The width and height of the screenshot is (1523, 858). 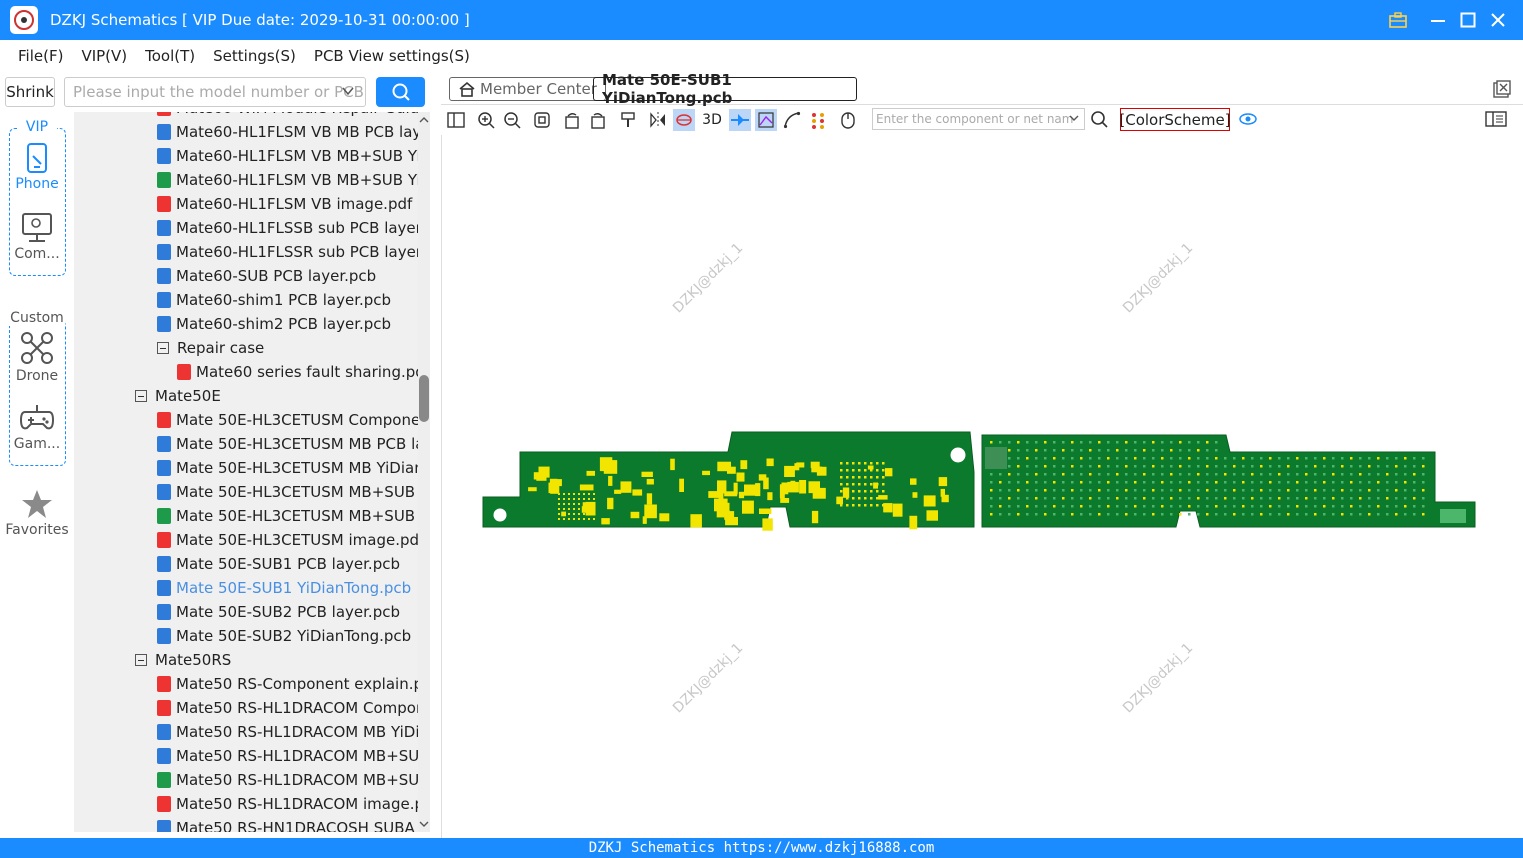 I want to click on tree-file: Mate 50E-SUB2 YiDianTong.pcb, so click(x=284, y=636).